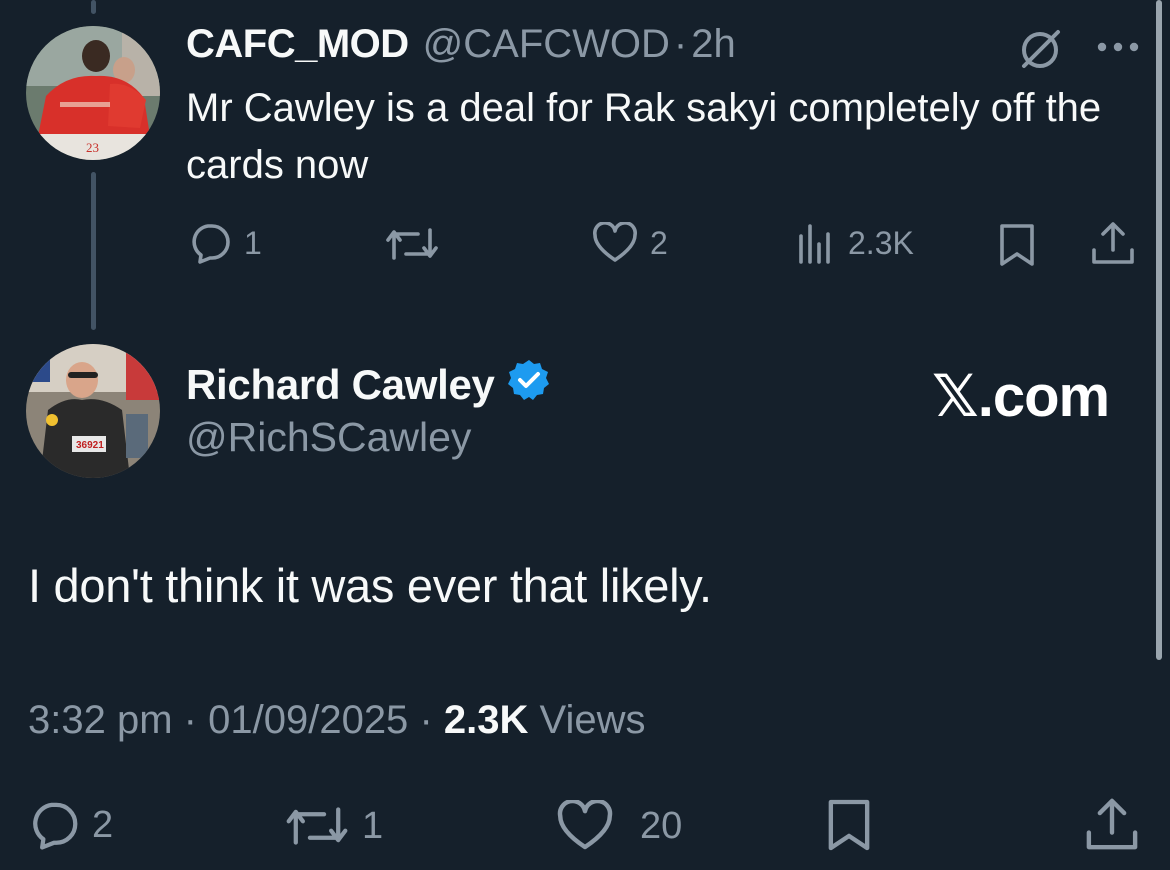 The height and width of the screenshot is (870, 1170). I want to click on main-repost-count: 1, so click(373, 825).